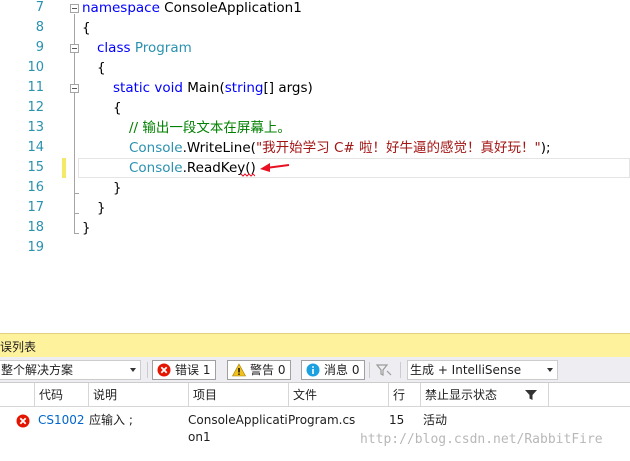 The width and height of the screenshot is (630, 461). What do you see at coordinates (238, 395) in the screenshot?
I see `column-header-project: 项目` at bounding box center [238, 395].